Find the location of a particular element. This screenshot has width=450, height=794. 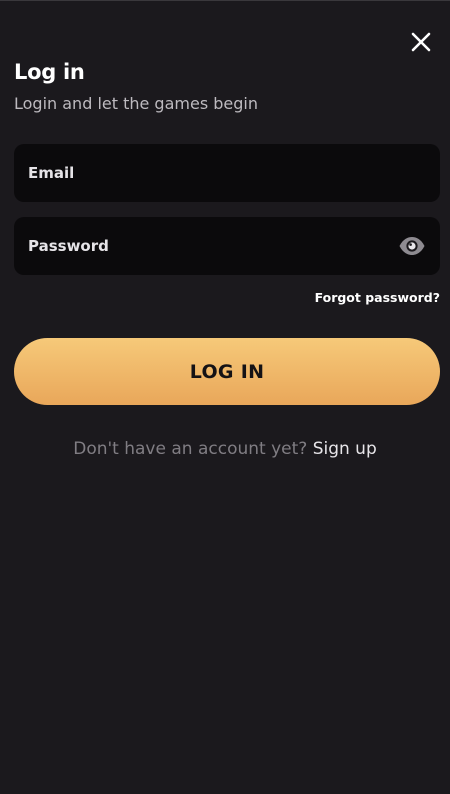

signup-prompt-text: Don't have an account yet? is located at coordinates (190, 449).